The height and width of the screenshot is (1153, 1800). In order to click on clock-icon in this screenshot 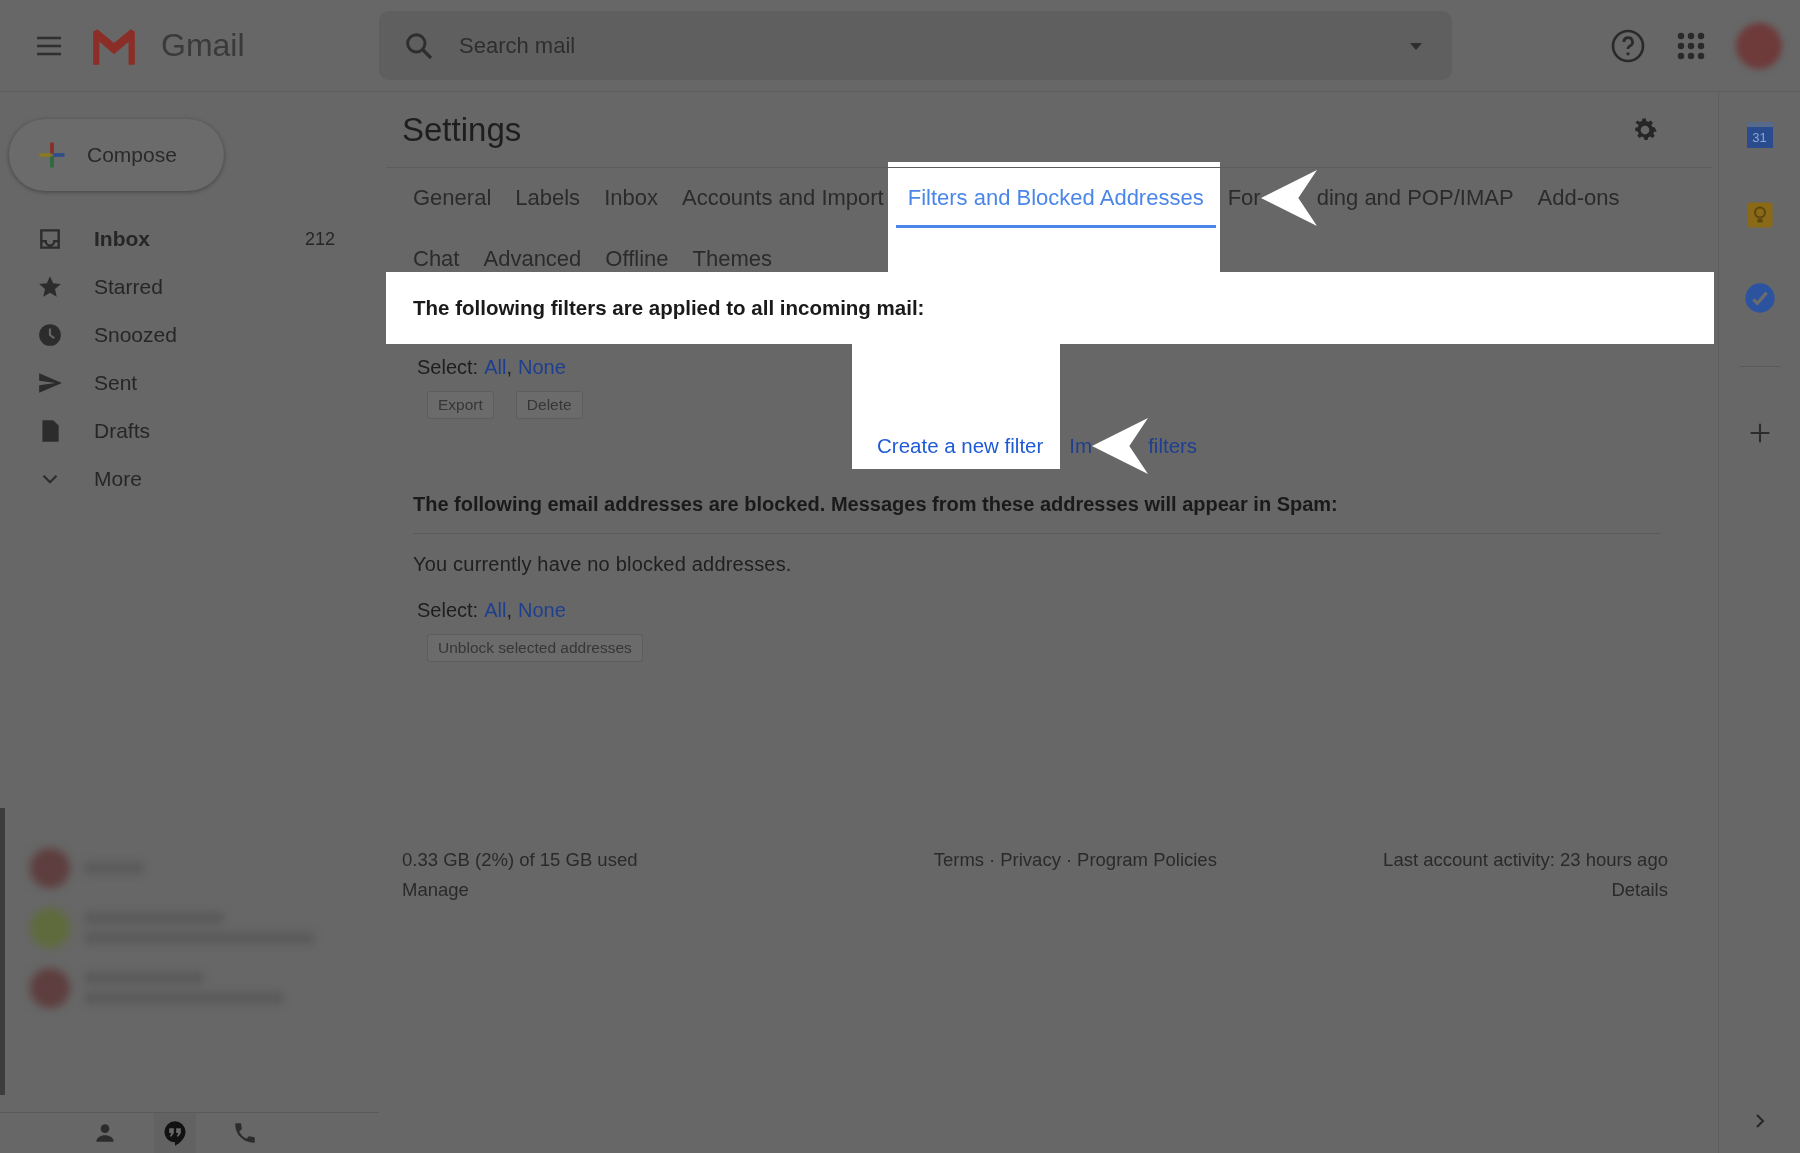, I will do `click(50, 335)`.